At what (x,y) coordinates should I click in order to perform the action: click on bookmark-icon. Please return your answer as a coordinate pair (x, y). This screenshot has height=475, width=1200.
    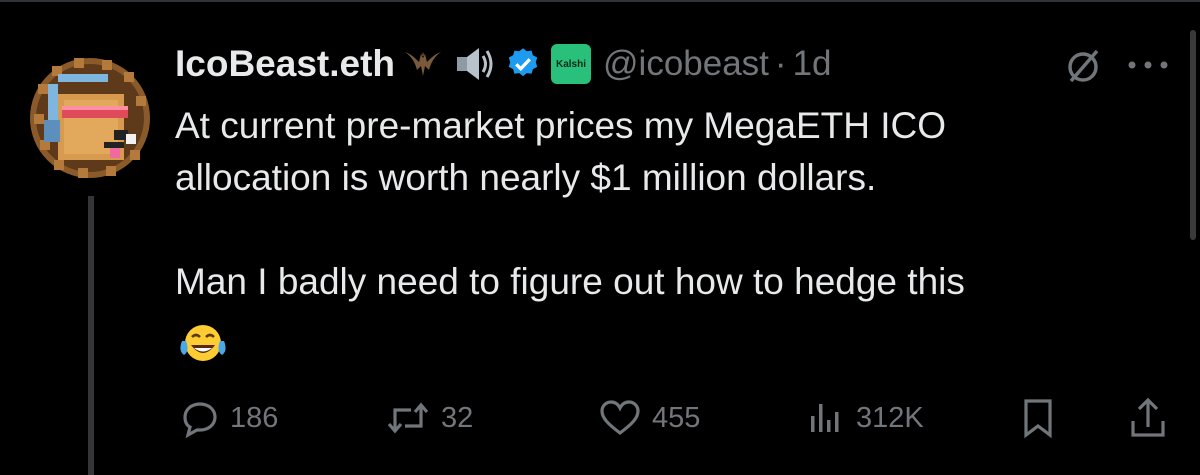
    Looking at the image, I should click on (1038, 419).